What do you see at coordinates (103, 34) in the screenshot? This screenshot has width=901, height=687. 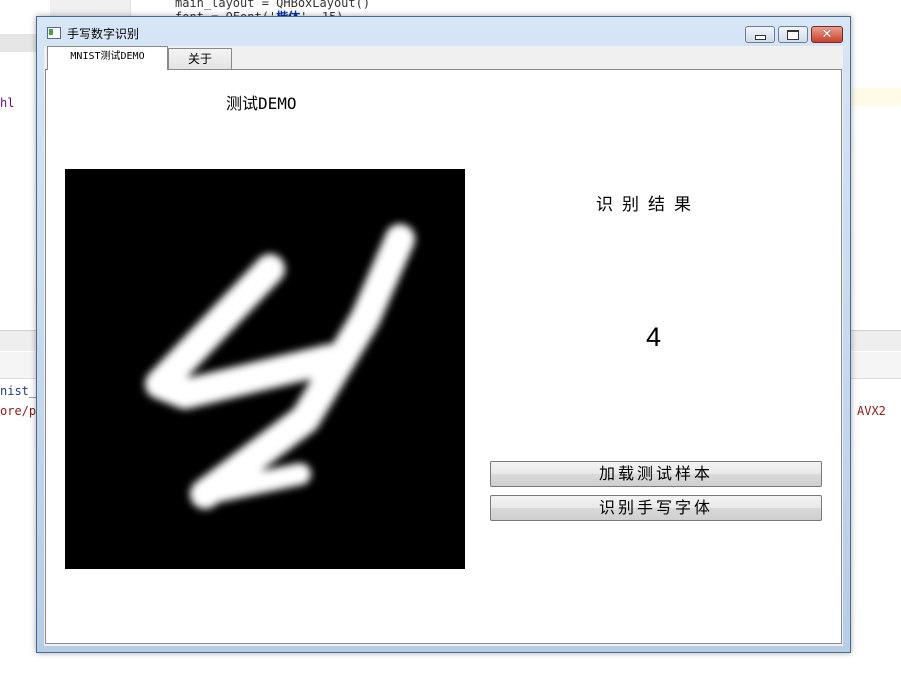 I see `window-title: 手写数字识别` at bounding box center [103, 34].